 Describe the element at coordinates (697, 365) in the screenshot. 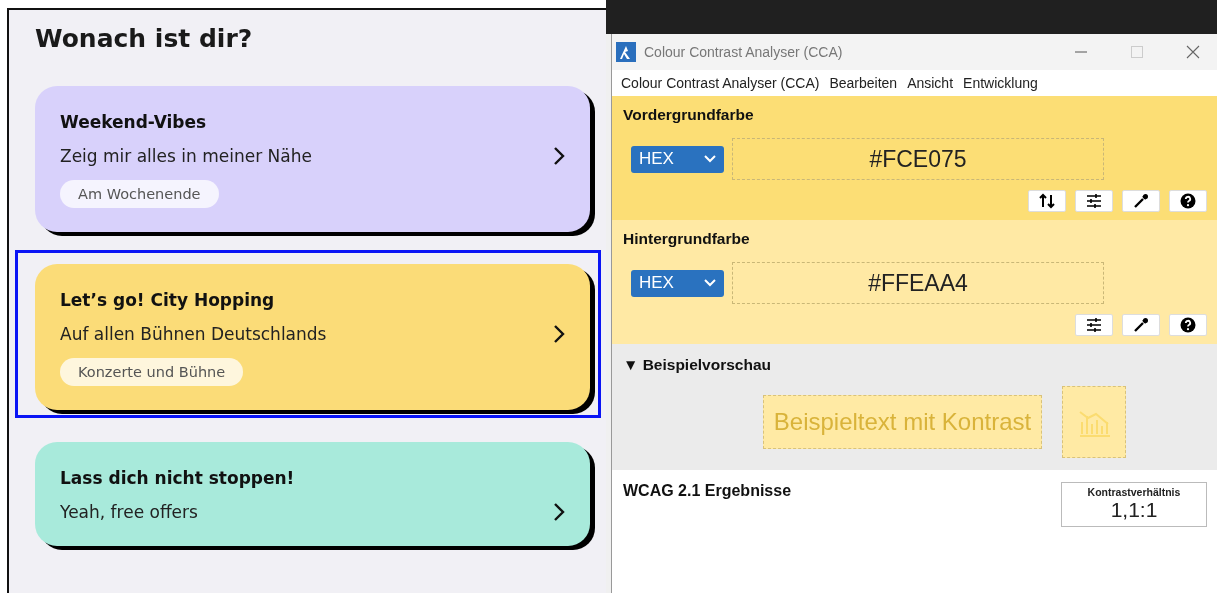

I see `preview-toggle: ▼ Beispielvorschau` at that location.